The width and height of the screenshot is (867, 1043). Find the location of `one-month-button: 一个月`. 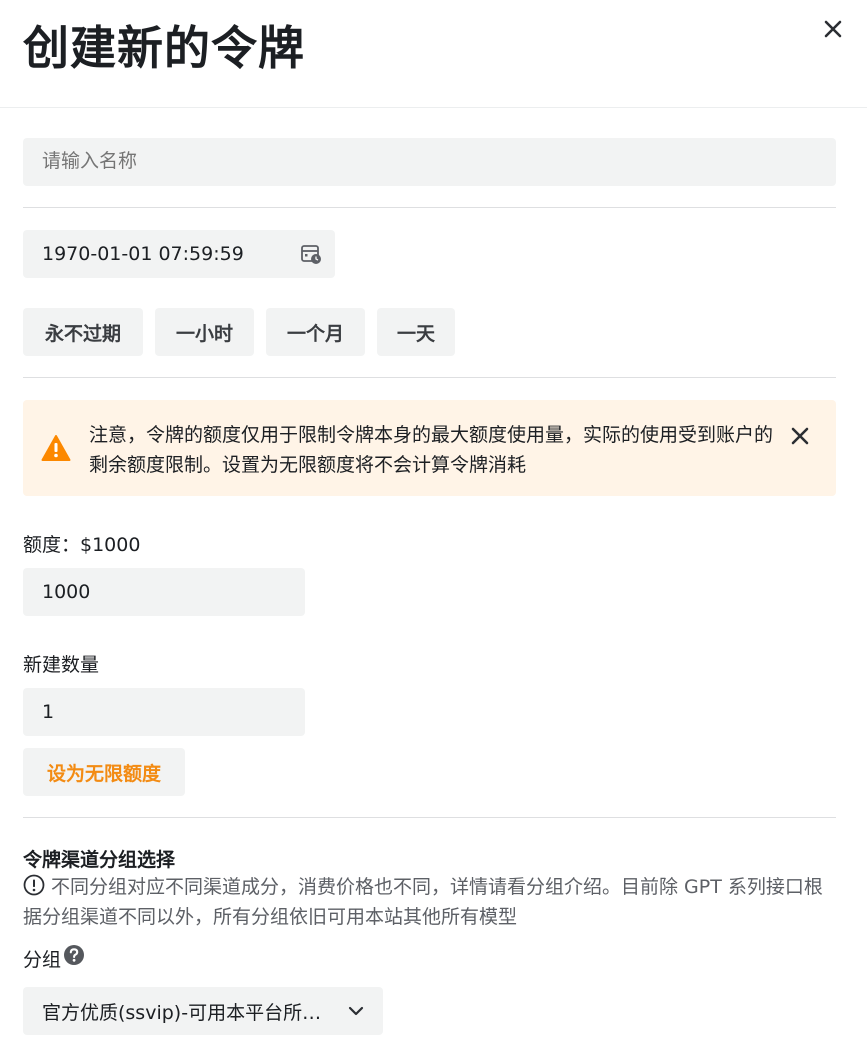

one-month-button: 一个月 is located at coordinates (315, 332).